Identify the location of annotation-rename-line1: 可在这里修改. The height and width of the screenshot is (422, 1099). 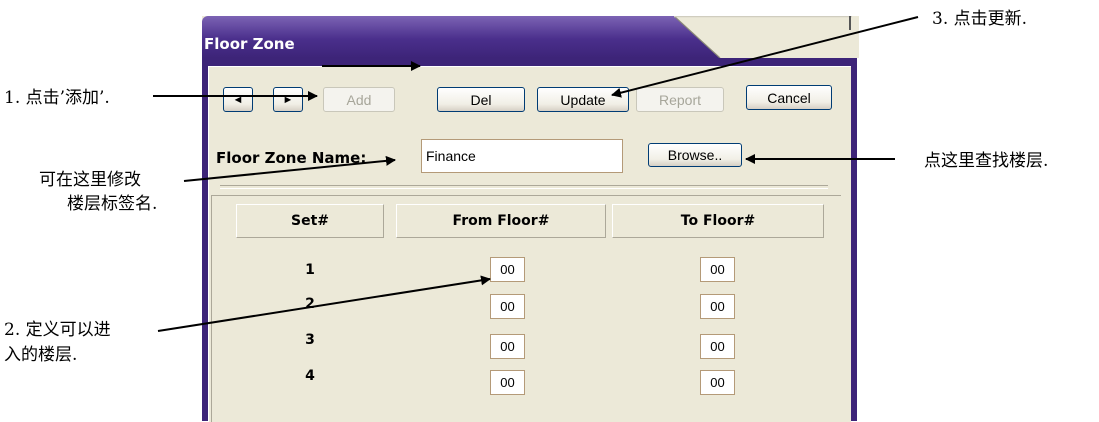
(90, 180).